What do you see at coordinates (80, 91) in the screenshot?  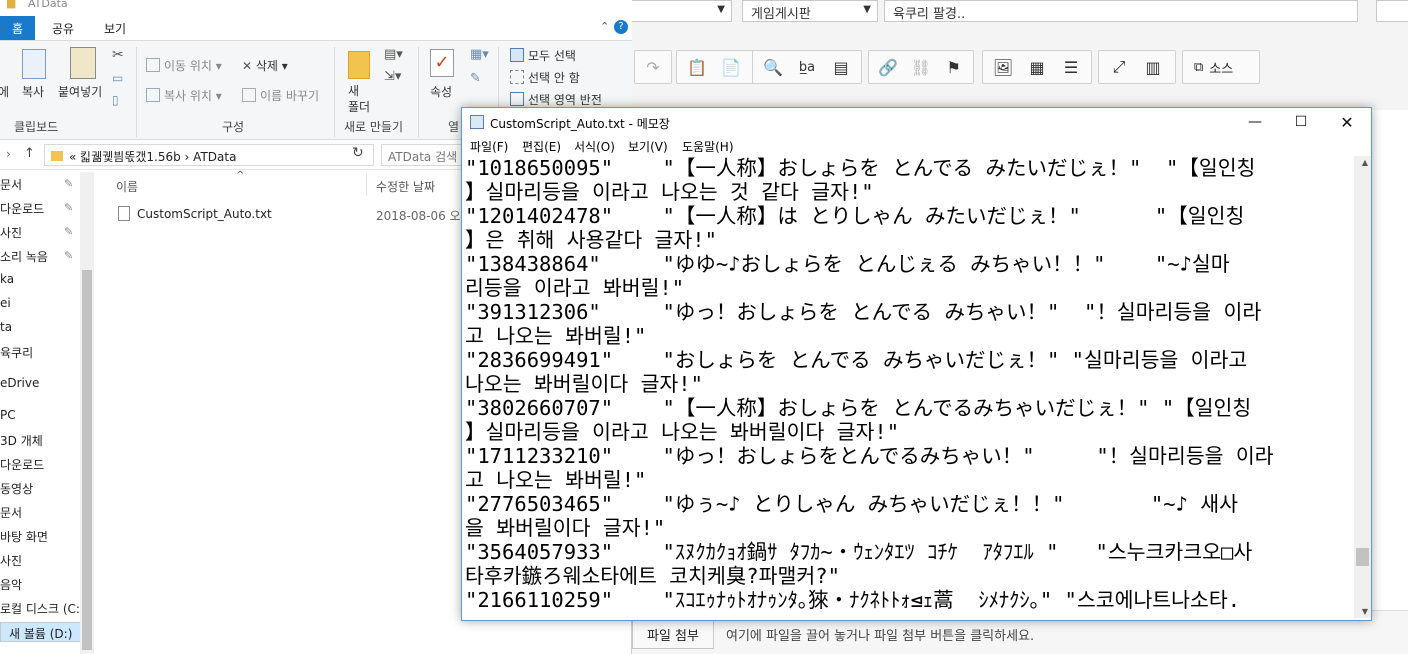 I see `paste-button: 붙여넣기` at bounding box center [80, 91].